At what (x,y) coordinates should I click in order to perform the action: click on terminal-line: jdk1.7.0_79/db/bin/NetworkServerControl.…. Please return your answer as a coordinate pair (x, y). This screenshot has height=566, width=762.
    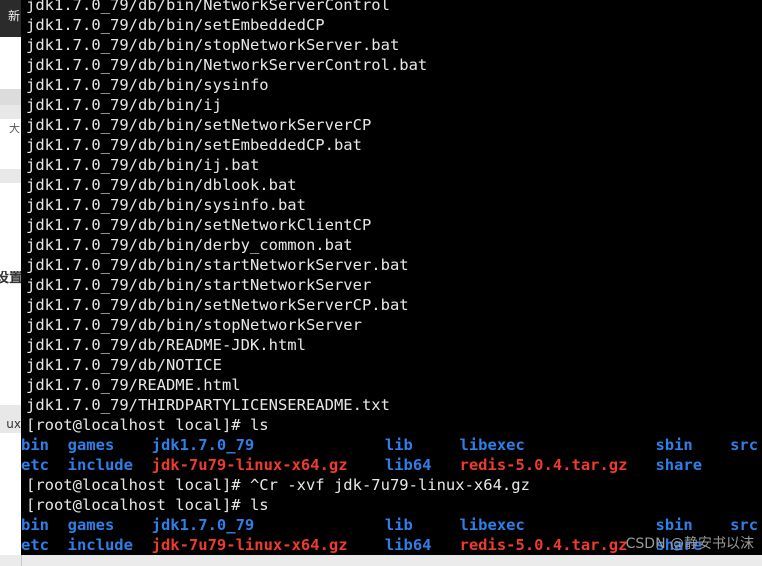
    Looking at the image, I should click on (391, 65).